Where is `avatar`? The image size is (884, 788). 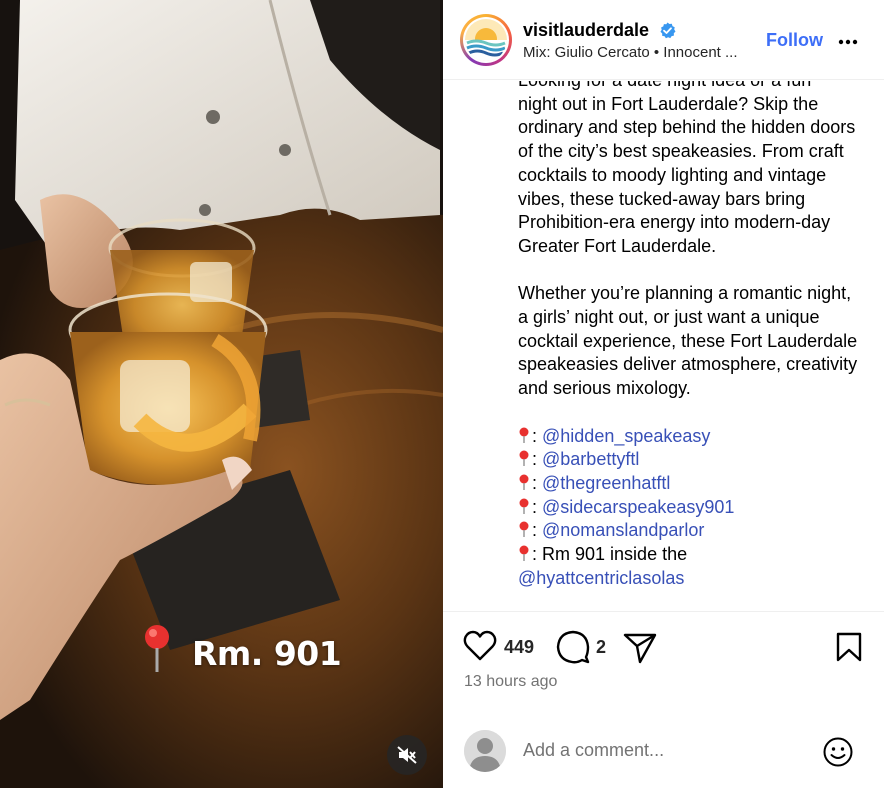 avatar is located at coordinates (485, 751).